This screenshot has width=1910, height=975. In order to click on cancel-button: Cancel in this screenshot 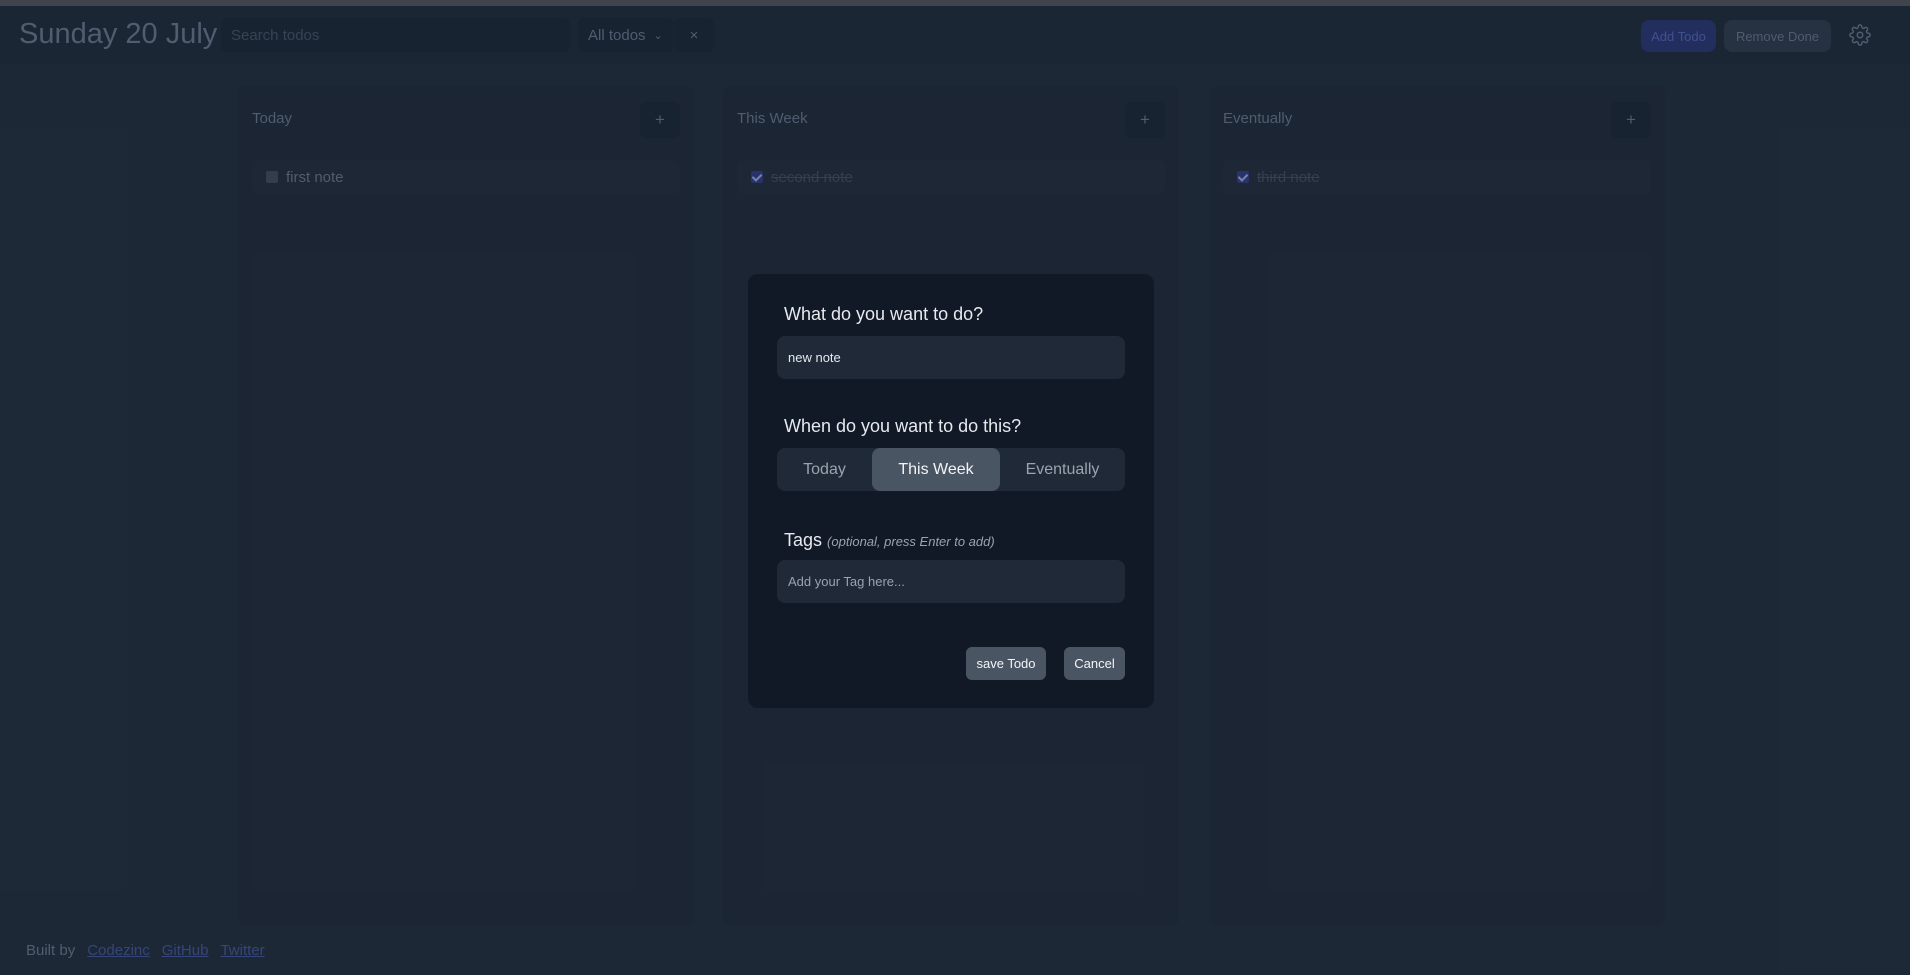, I will do `click(1094, 663)`.